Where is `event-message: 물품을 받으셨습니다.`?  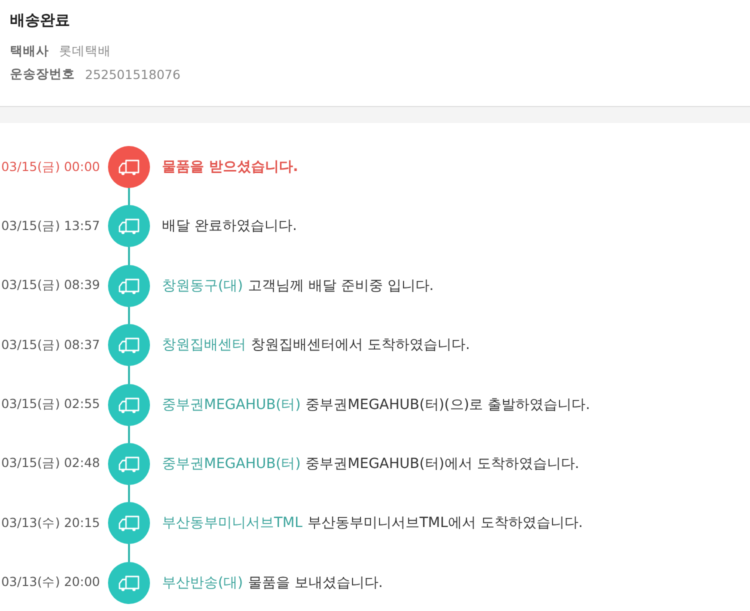
event-message: 물품을 받으셨습니다. is located at coordinates (230, 167).